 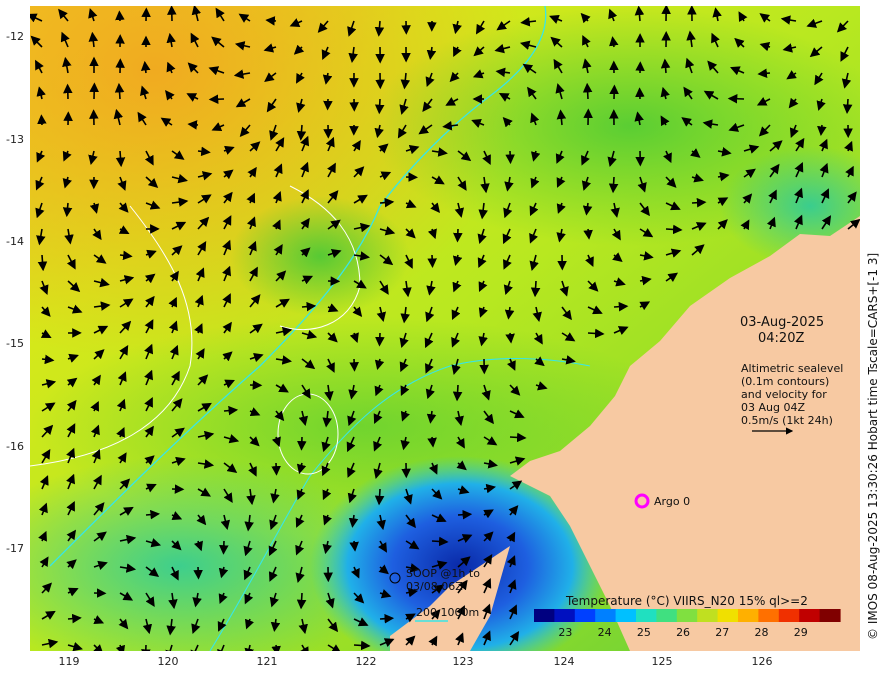 What do you see at coordinates (683, 632) in the screenshot?
I see `colorbar-tick-label: 26` at bounding box center [683, 632].